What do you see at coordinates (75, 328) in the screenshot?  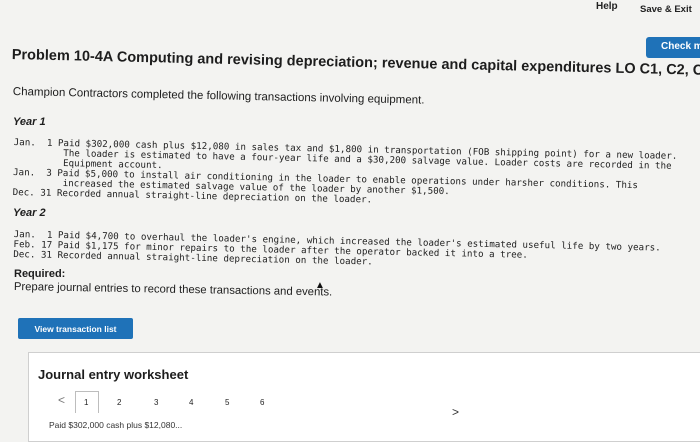 I see `view-transaction-list-button: View transaction list` at bounding box center [75, 328].